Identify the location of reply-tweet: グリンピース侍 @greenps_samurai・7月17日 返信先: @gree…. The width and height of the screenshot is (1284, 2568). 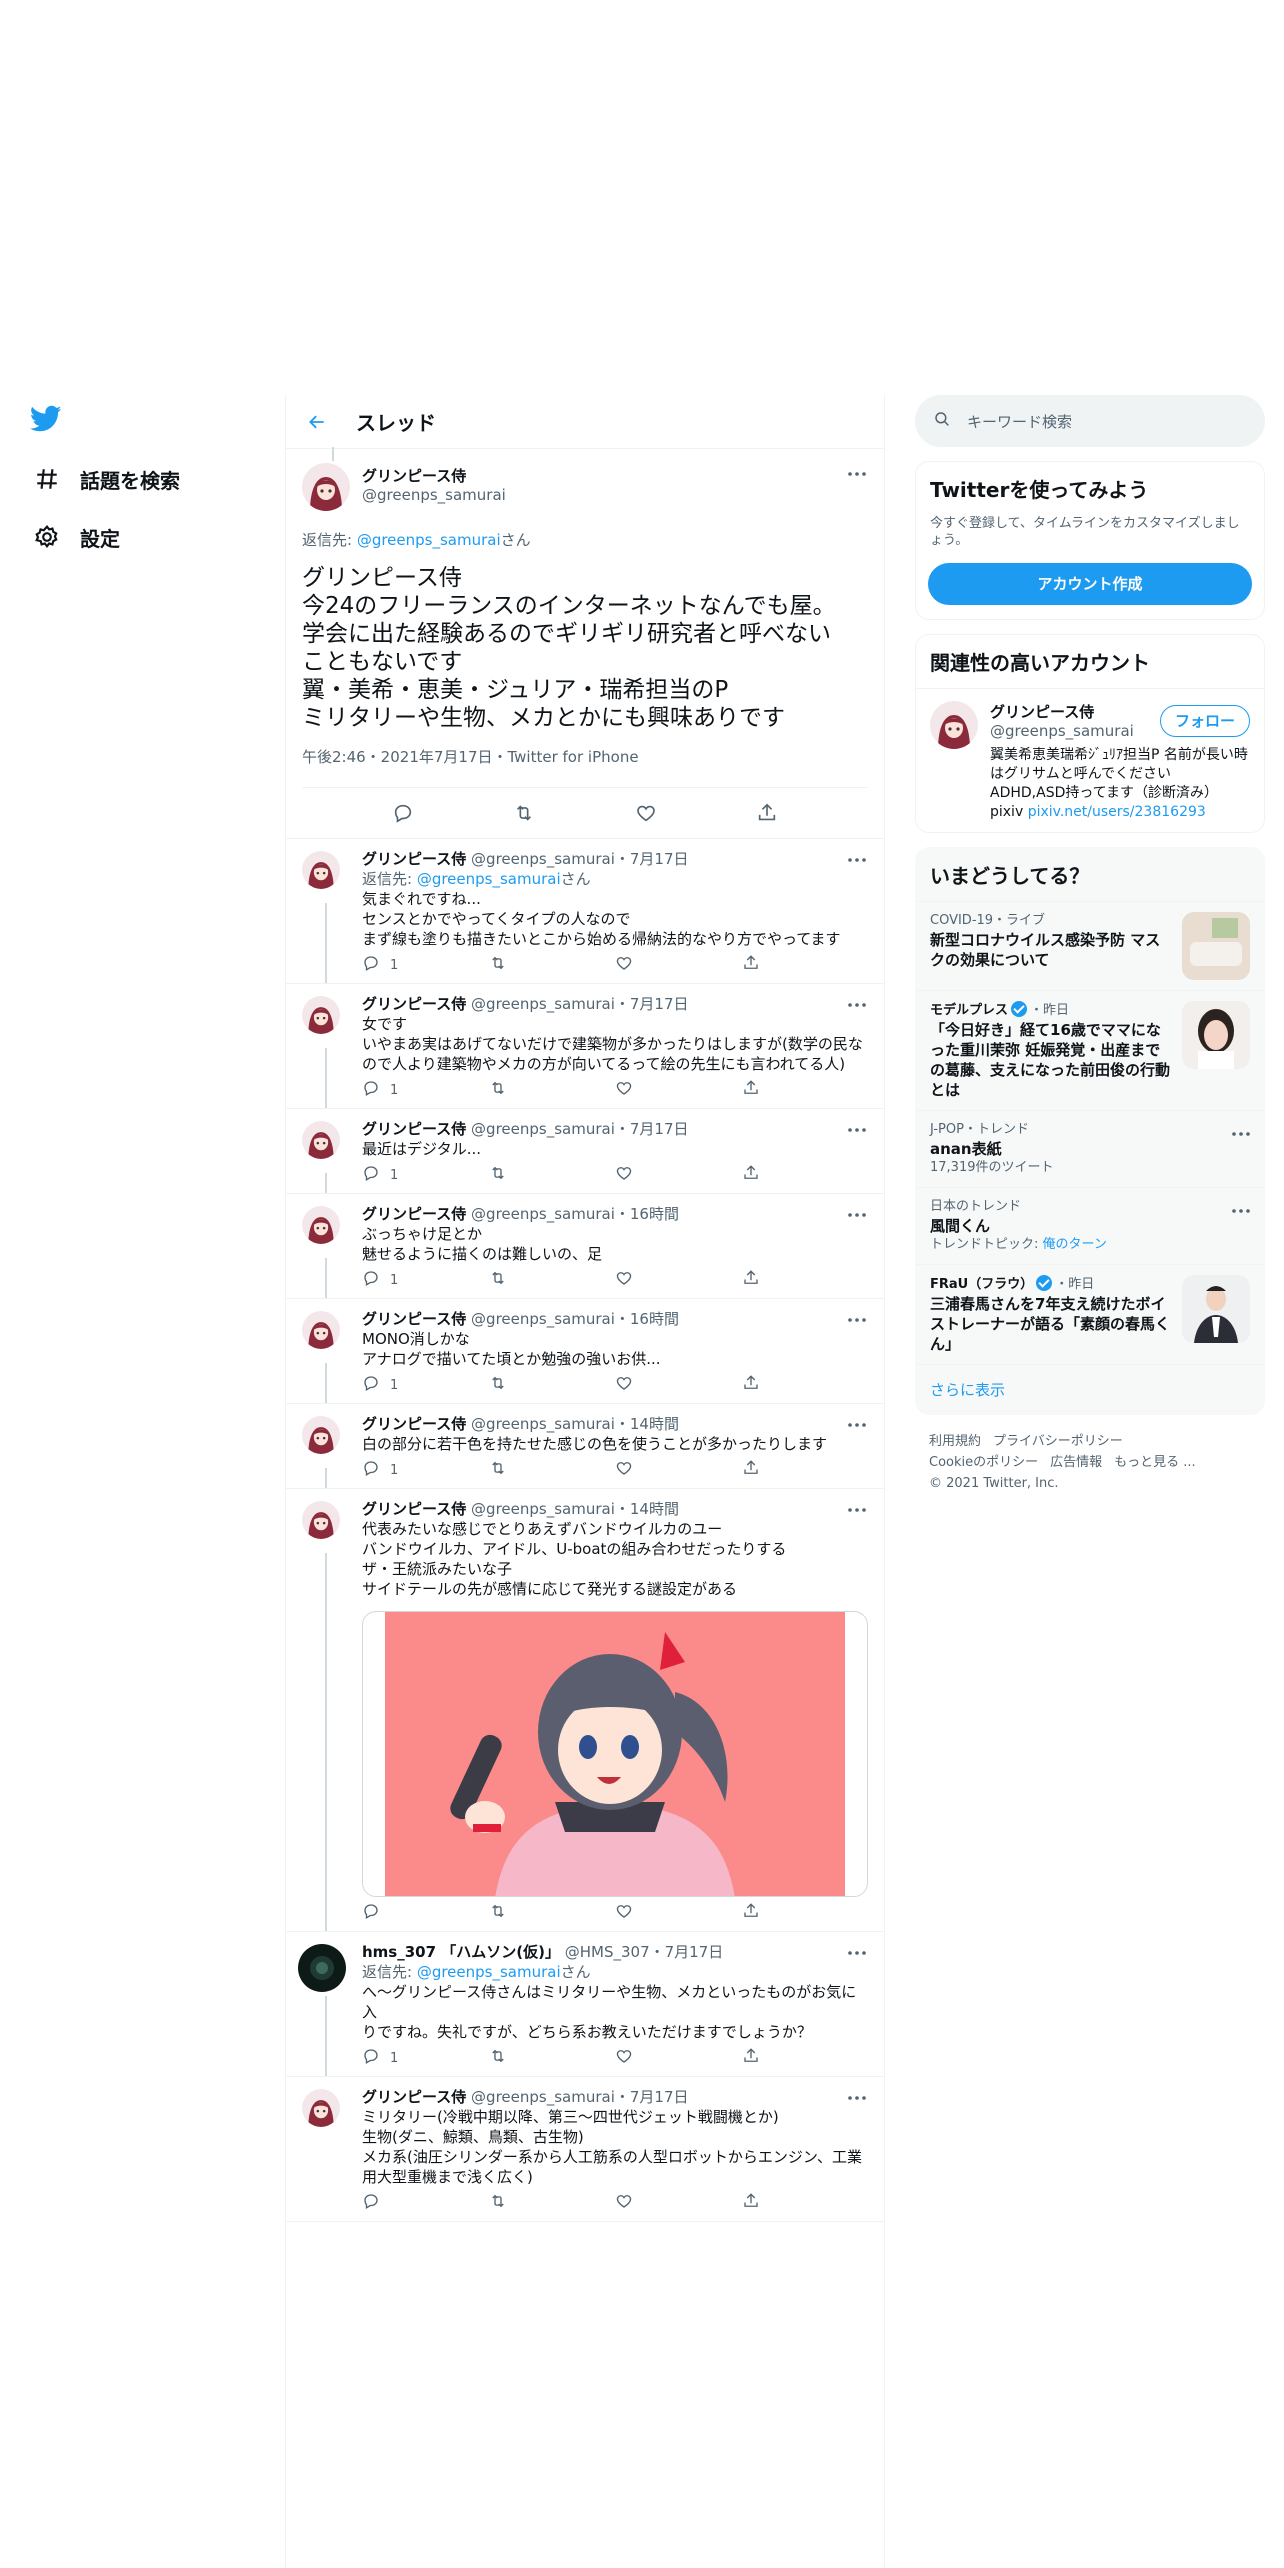
(585, 911).